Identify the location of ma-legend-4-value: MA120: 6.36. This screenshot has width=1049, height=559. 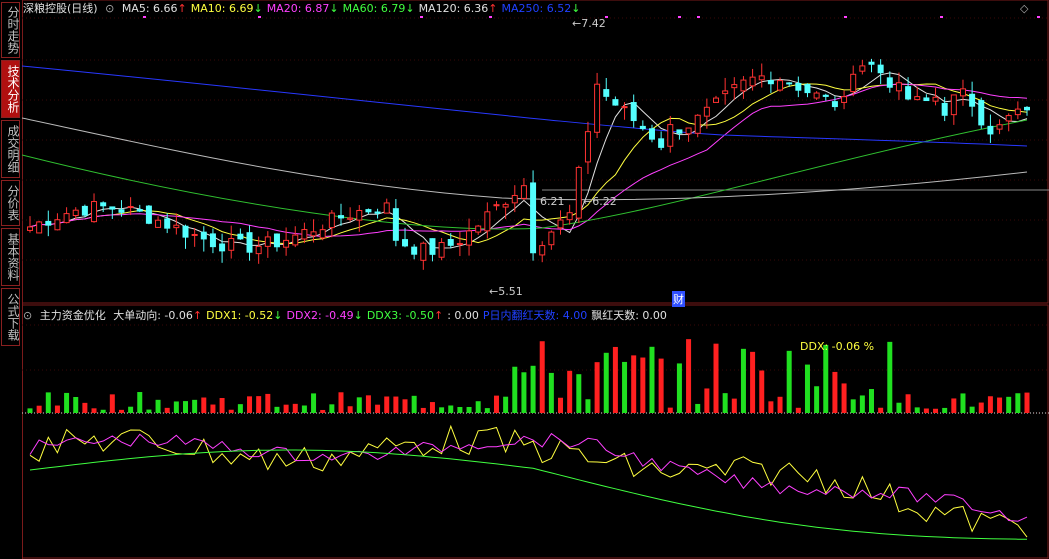
(453, 8).